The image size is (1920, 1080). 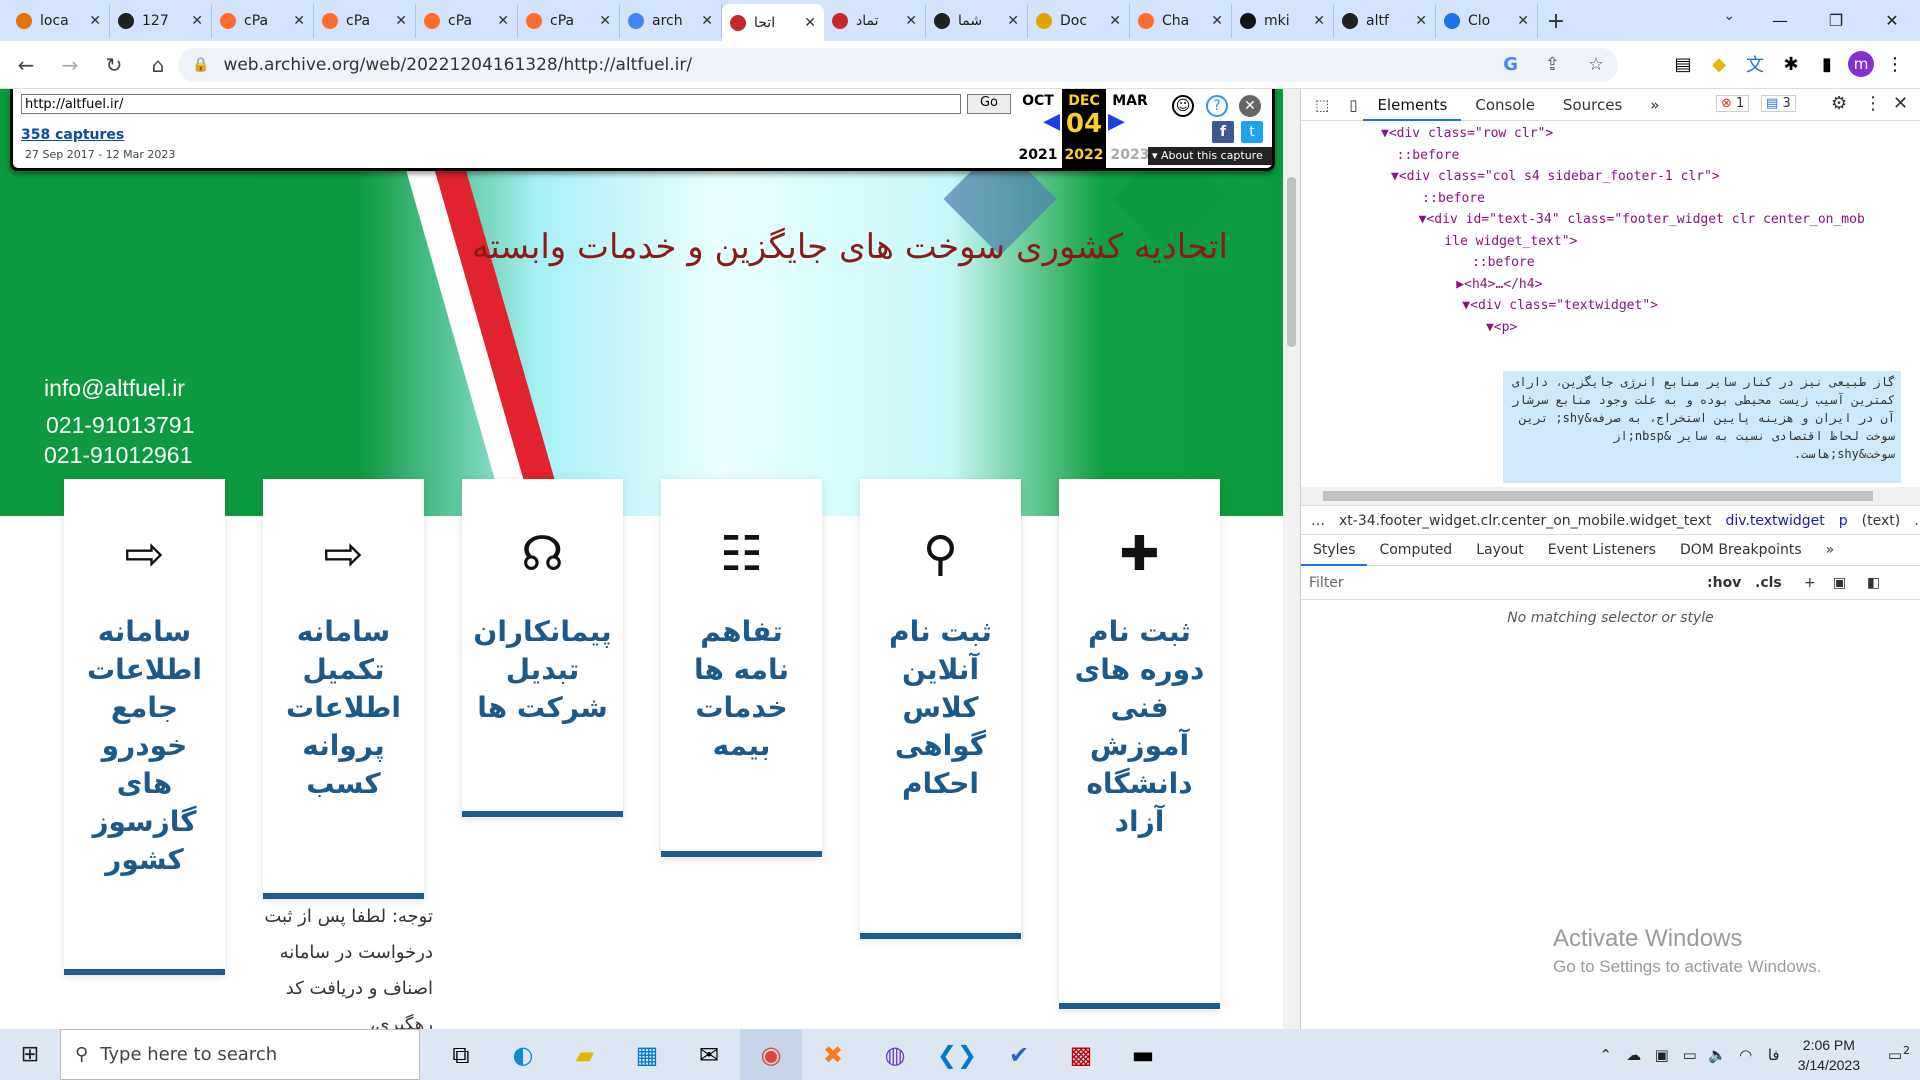 What do you see at coordinates (1746, 1055) in the screenshot?
I see `wifi-icon: ◠` at bounding box center [1746, 1055].